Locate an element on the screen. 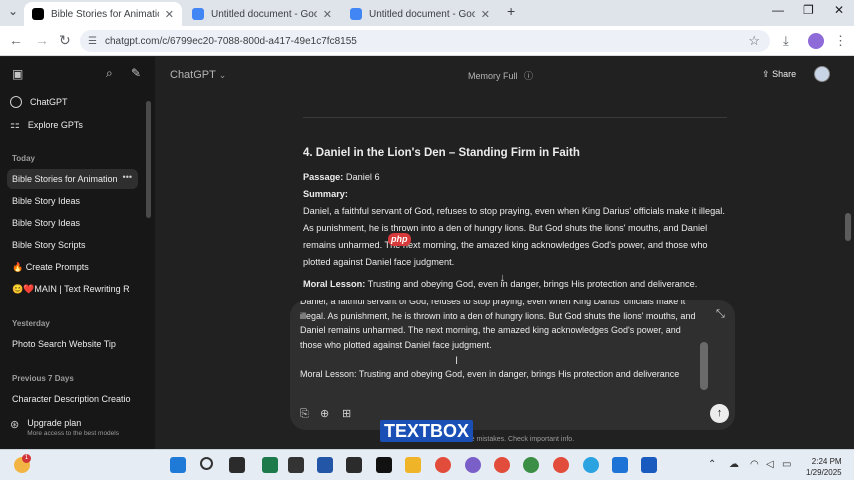  main-scrollbar is located at coordinates (848, 227).